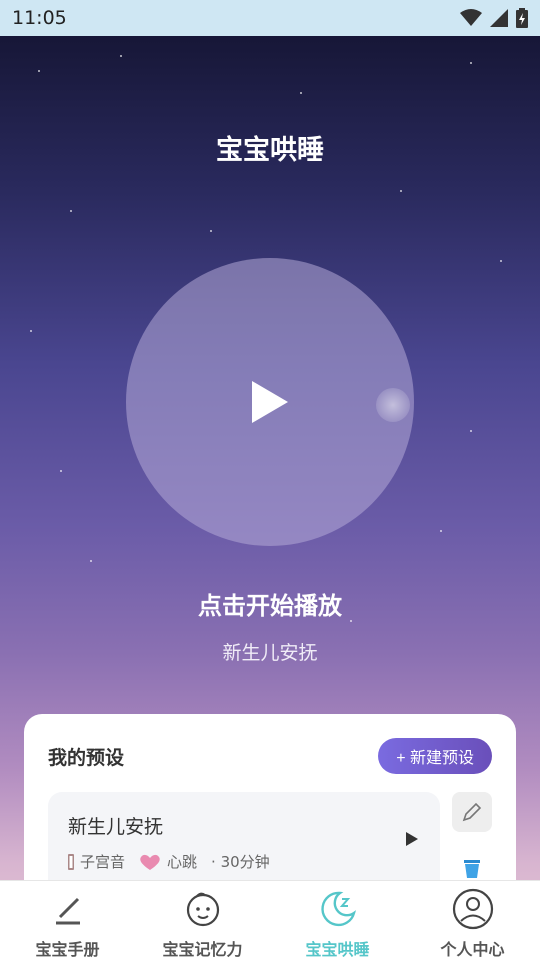 This screenshot has height=960, width=540. I want to click on signal-icon, so click(499, 18).